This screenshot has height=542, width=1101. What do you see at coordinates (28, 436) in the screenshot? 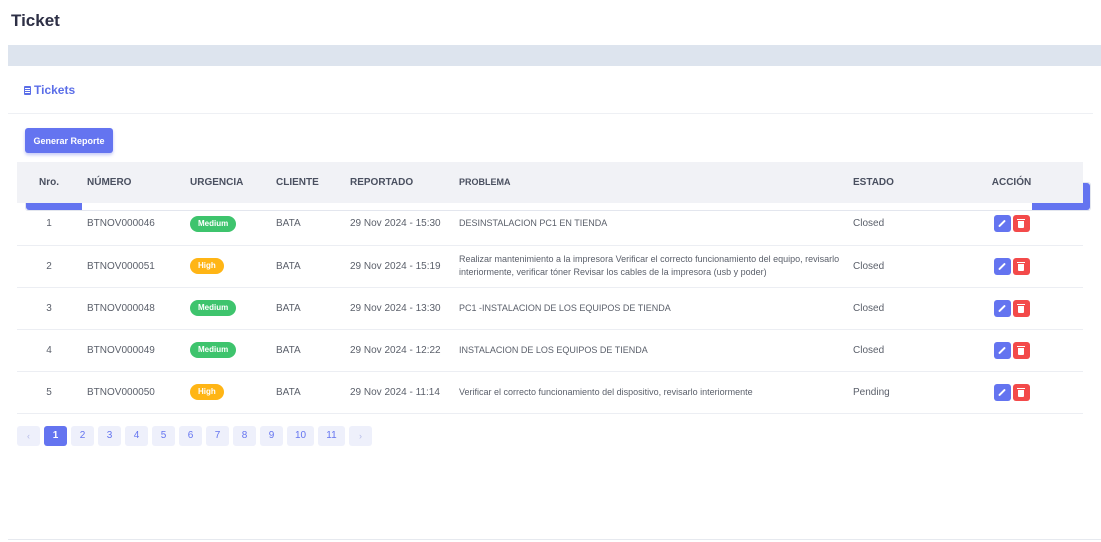
I see `page-prev-button: ‹` at bounding box center [28, 436].